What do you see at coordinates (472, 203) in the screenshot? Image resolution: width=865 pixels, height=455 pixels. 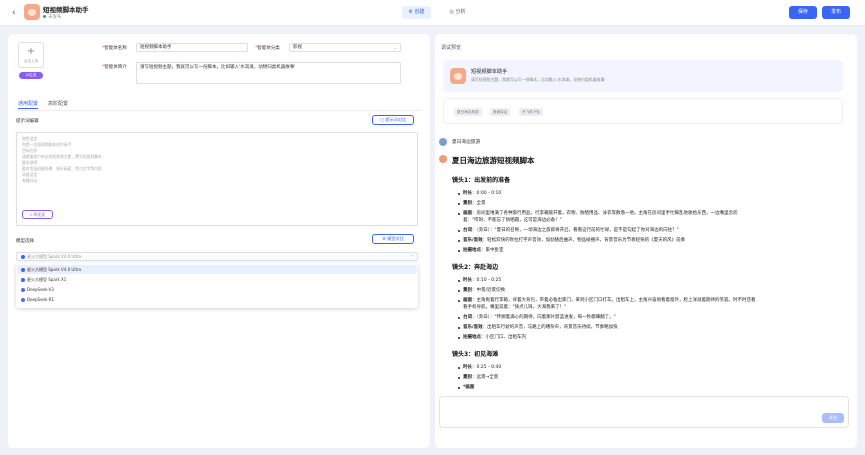 I see `shot-item: 景别：全景` at bounding box center [472, 203].